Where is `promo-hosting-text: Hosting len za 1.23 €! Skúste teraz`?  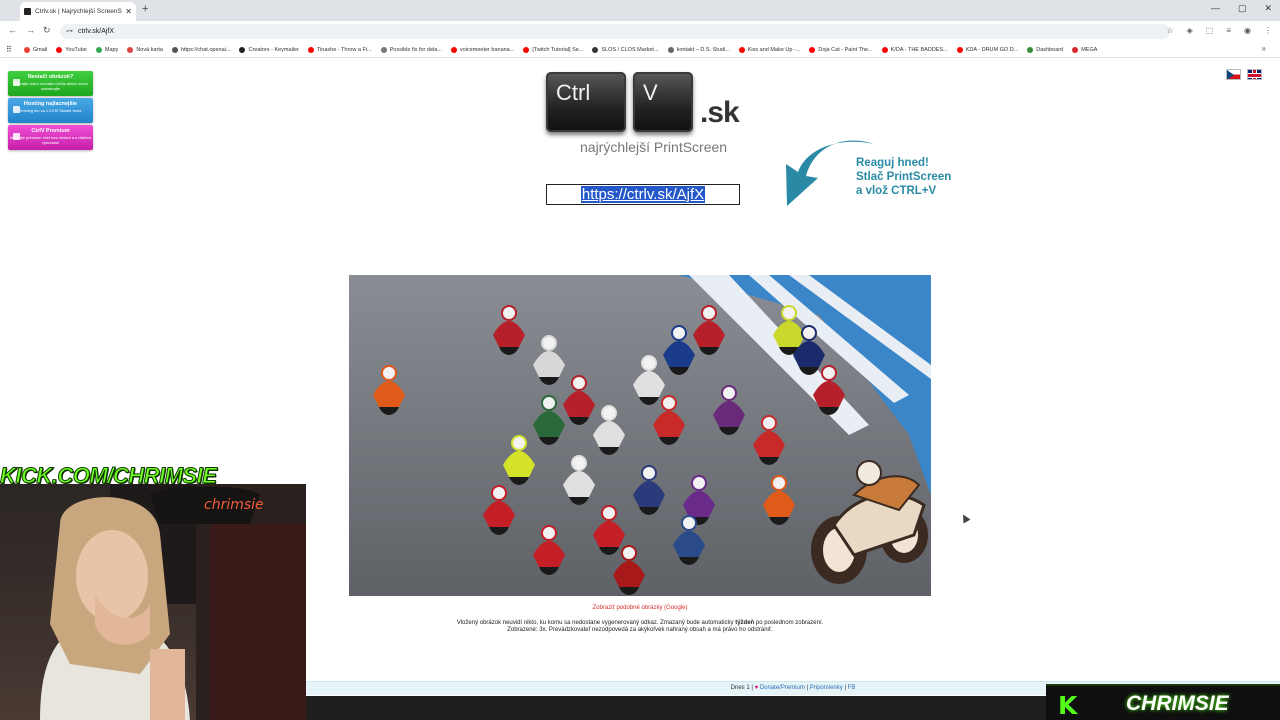
promo-hosting-text: Hosting len za 1.23 €! Skúste teraz is located at coordinates (50, 110).